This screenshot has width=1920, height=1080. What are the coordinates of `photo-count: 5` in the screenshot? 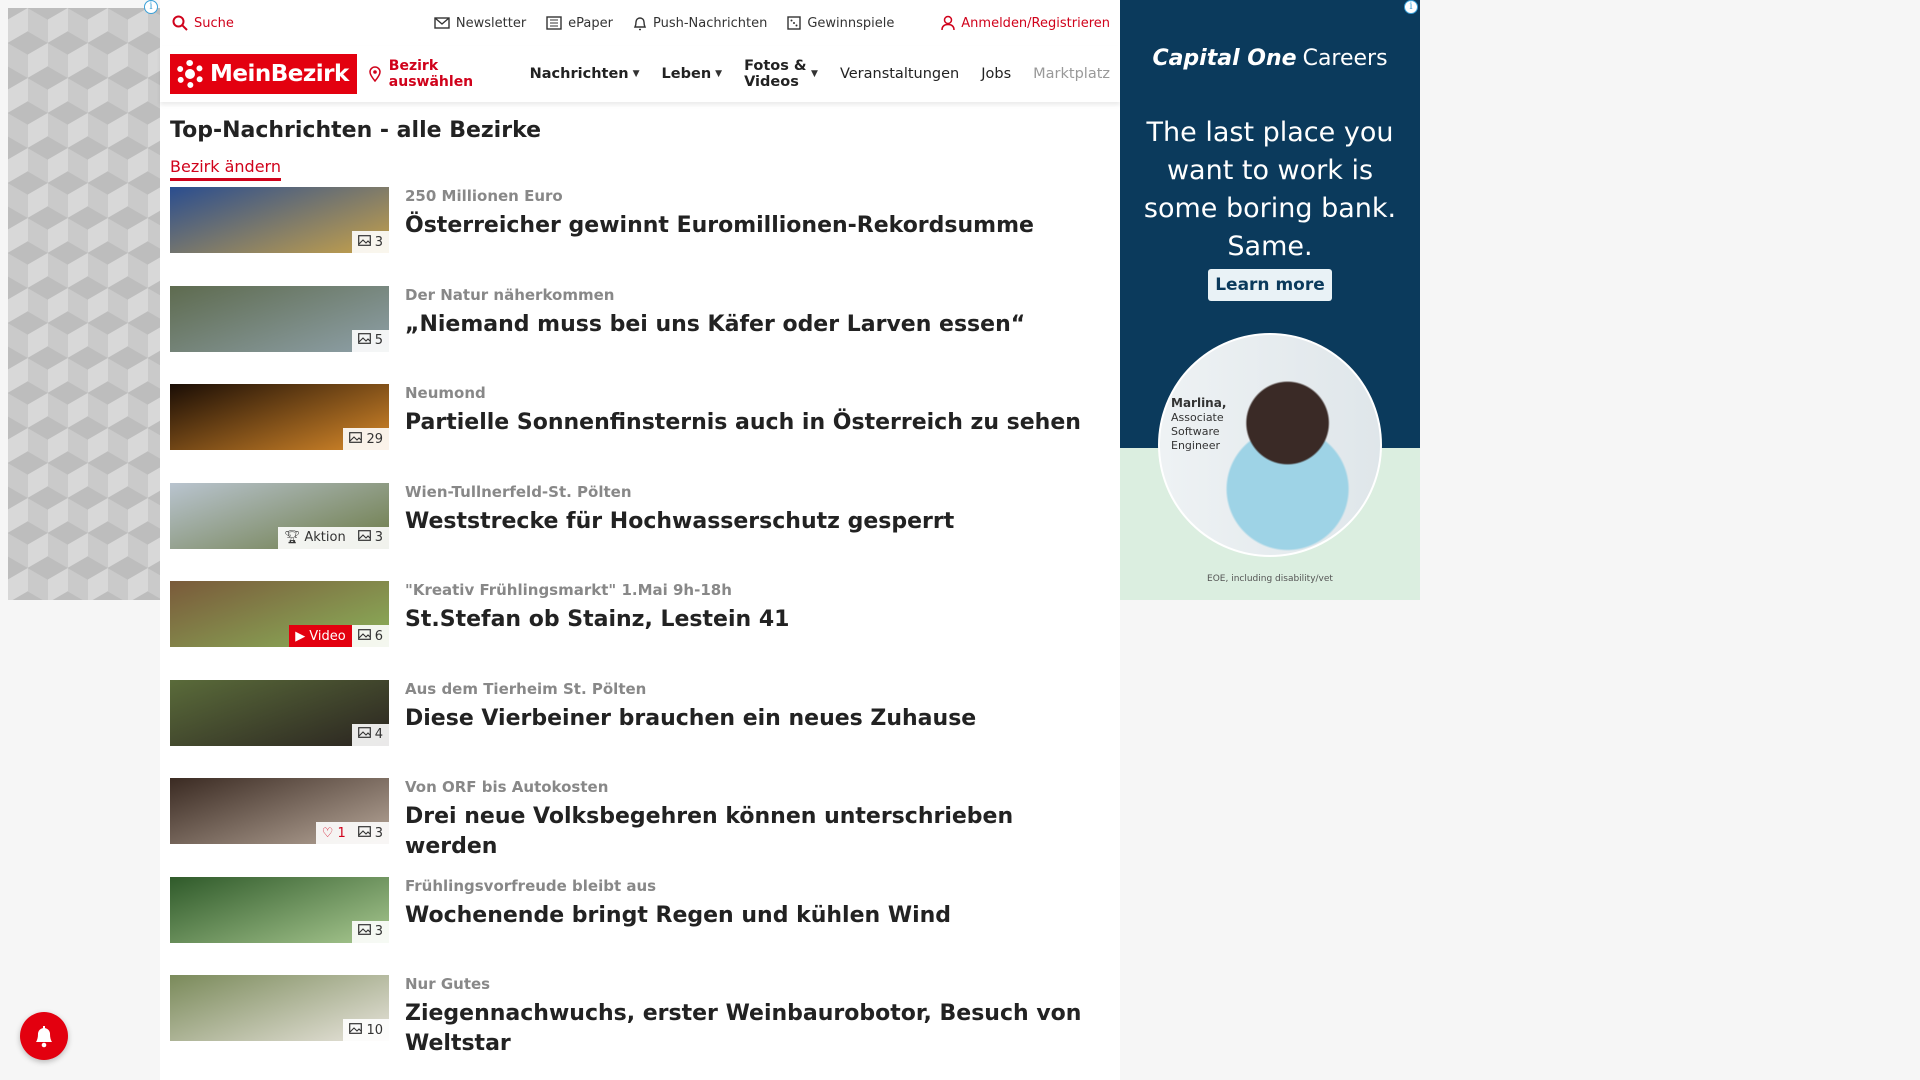 It's located at (378, 340).